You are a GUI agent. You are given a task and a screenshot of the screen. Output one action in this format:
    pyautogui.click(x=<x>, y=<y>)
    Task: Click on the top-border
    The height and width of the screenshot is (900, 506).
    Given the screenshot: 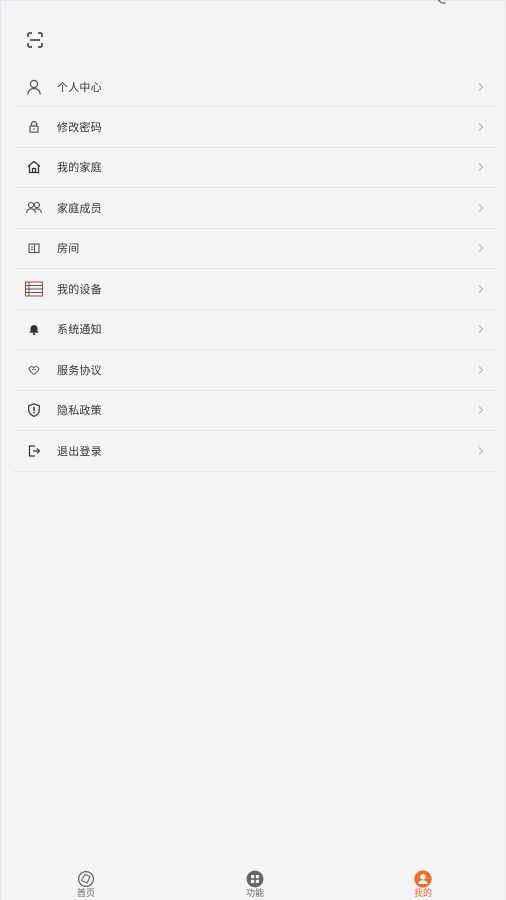 What is the action you would take?
    pyautogui.click(x=253, y=0)
    